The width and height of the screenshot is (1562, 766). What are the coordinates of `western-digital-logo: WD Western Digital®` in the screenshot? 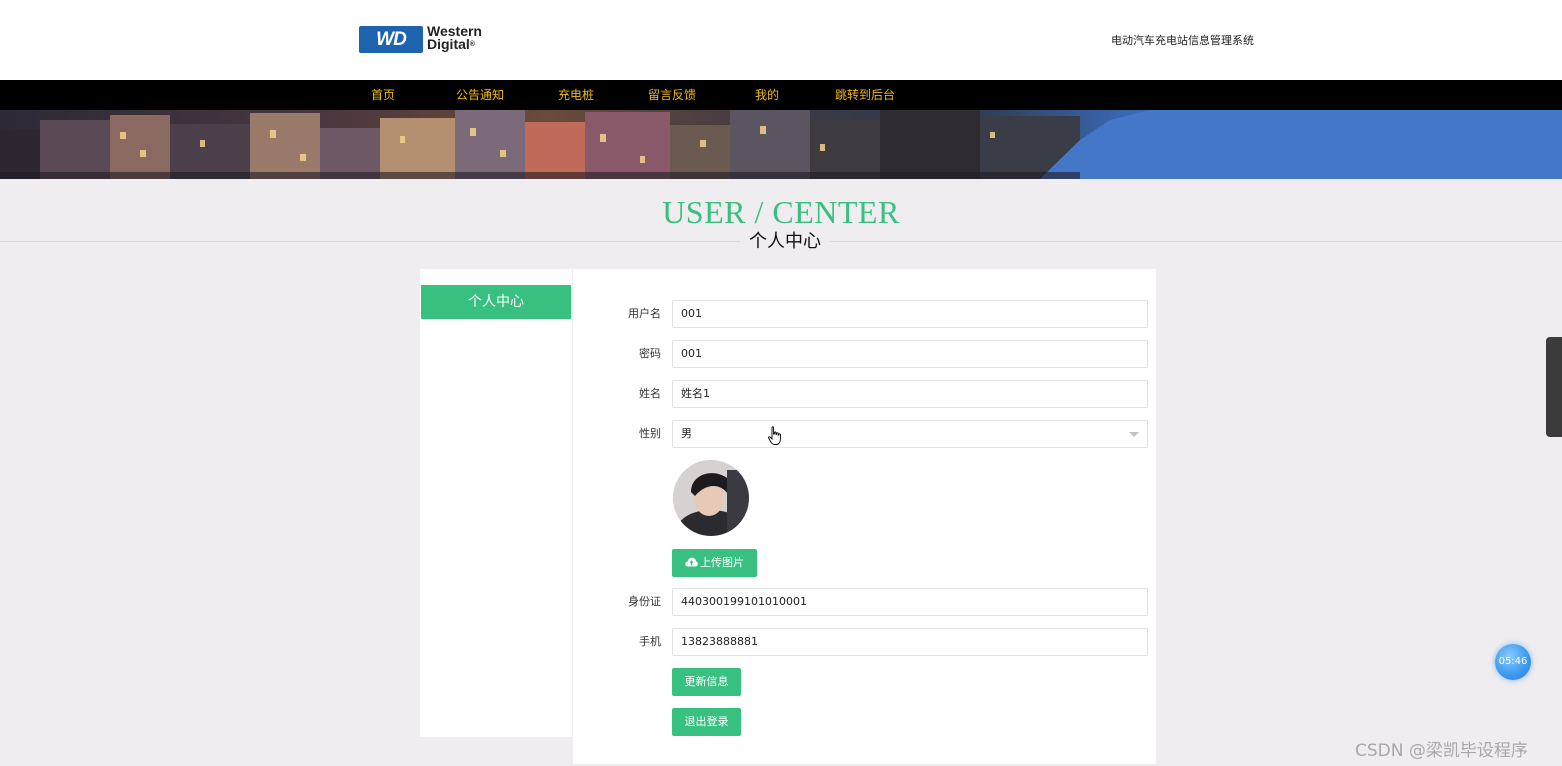 It's located at (430, 39).